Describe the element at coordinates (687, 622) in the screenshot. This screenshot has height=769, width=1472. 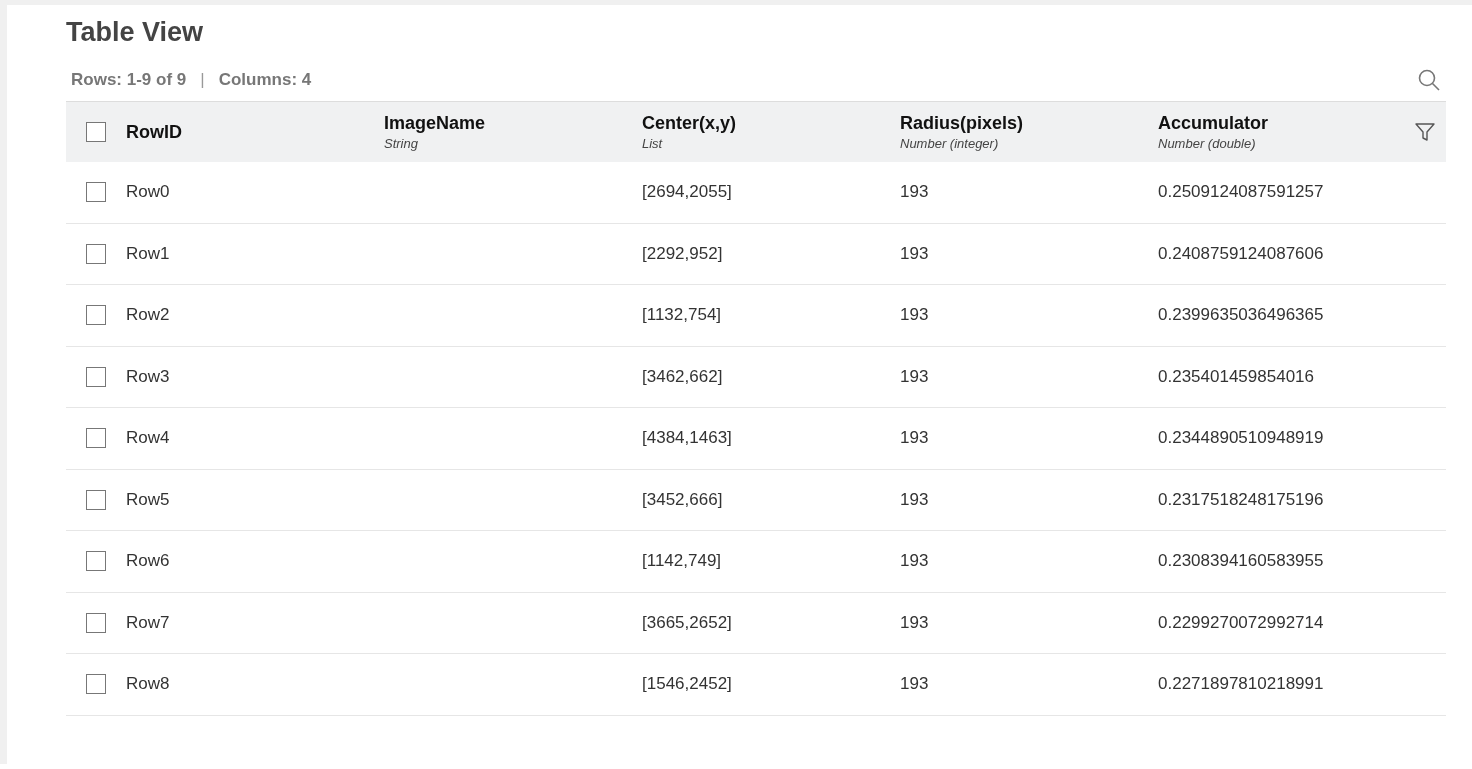
I see `table-cell: [3665,2652]` at that location.